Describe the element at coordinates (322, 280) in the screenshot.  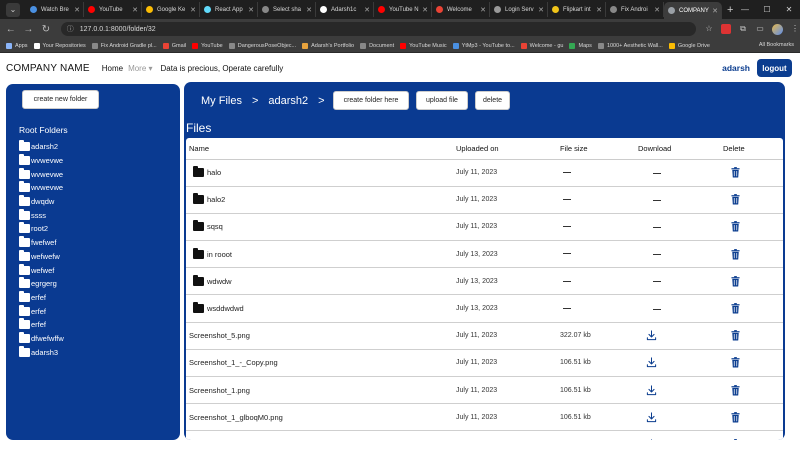
I see `file-name: wdwdw` at that location.